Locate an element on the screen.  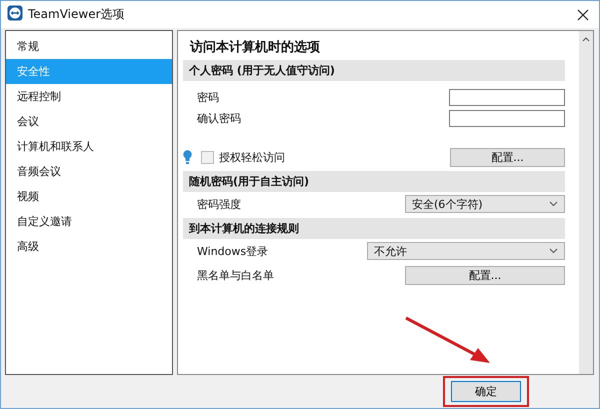
dropdown: 安全(6个字符) is located at coordinates (485, 204).